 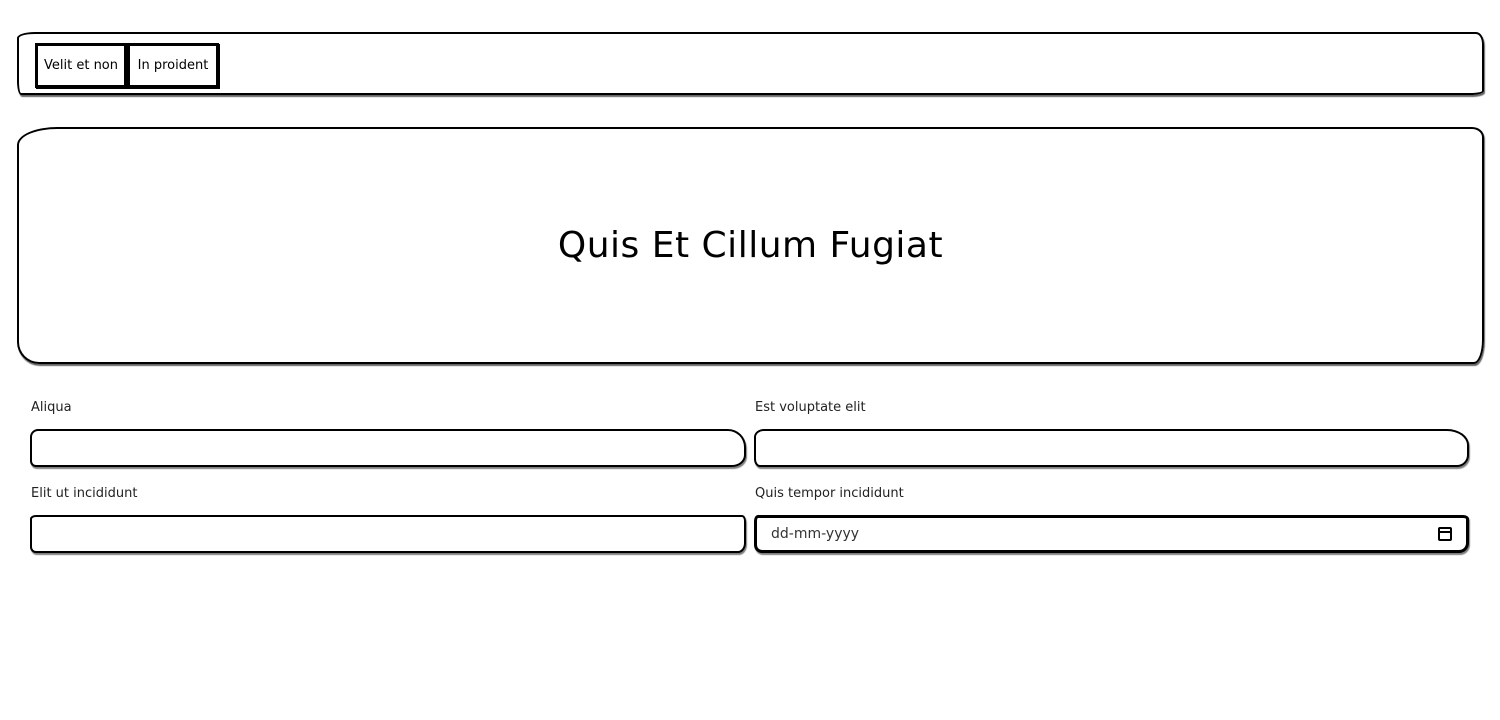 What do you see at coordinates (81, 65) in the screenshot?
I see `nav-button-velit-et-non: Velit et non` at bounding box center [81, 65].